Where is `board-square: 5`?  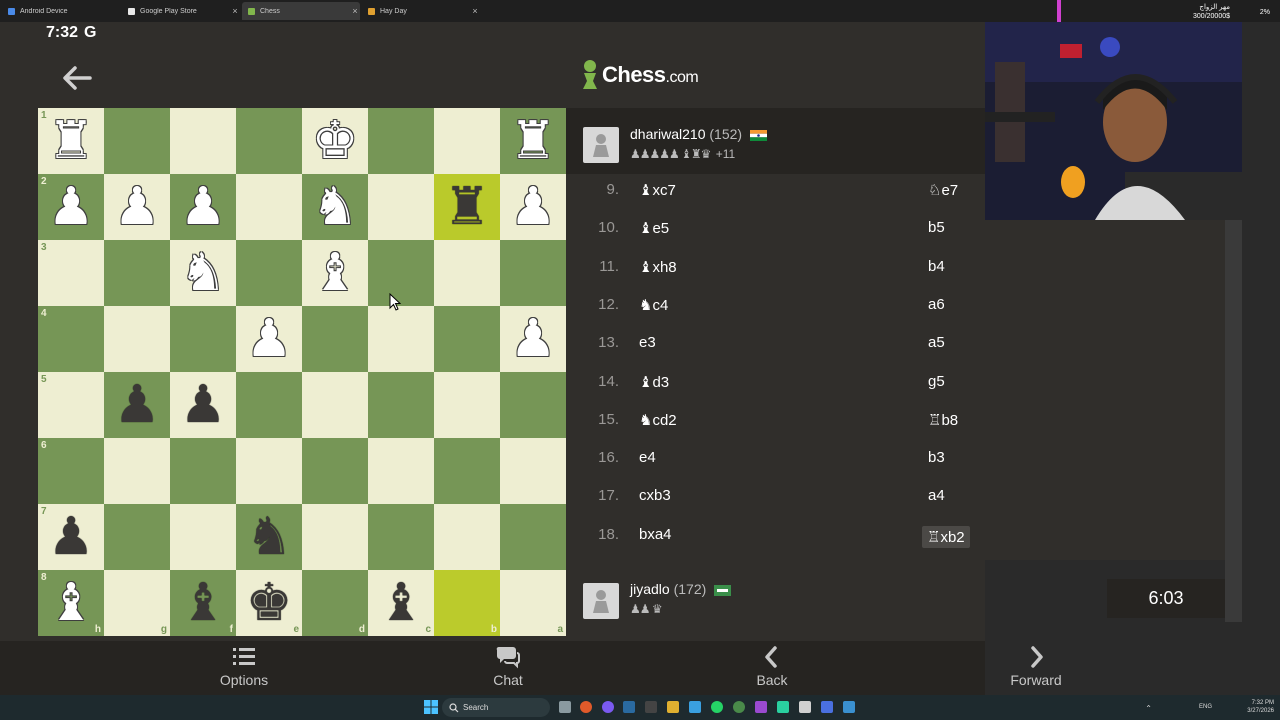
board-square: 5 is located at coordinates (71, 405).